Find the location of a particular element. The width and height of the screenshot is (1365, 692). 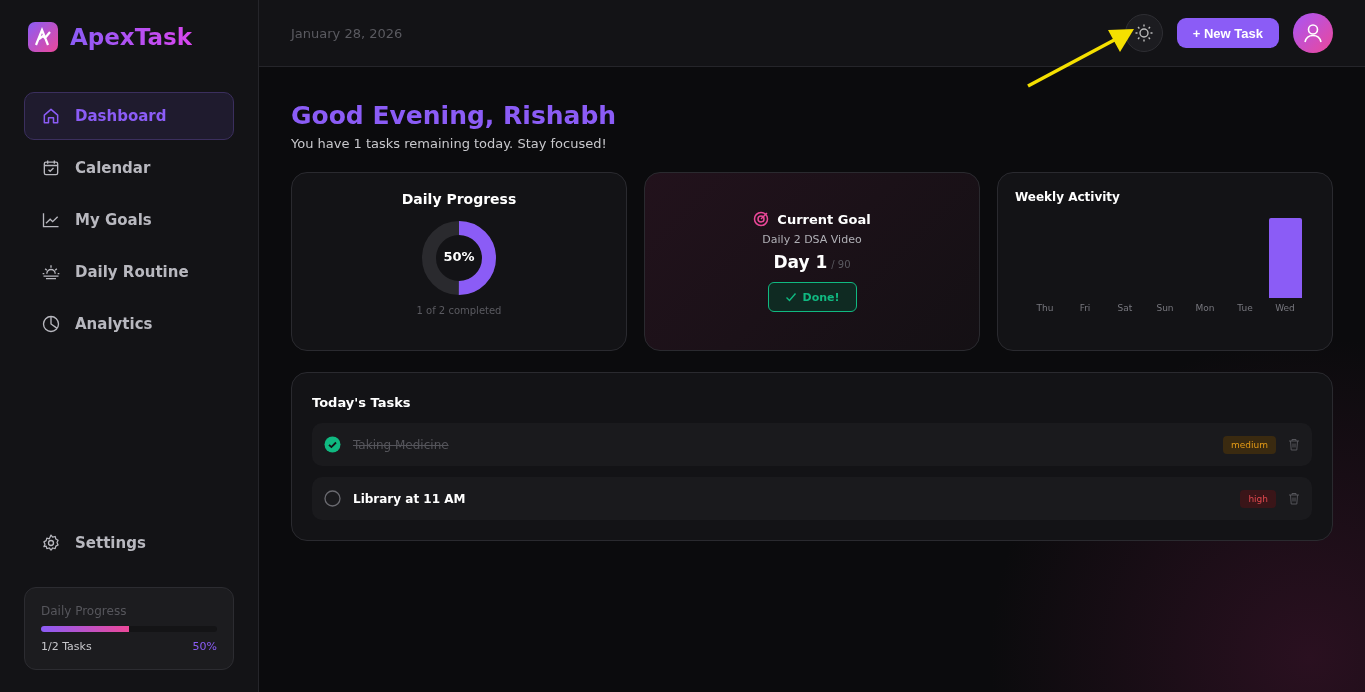

checkbox-circle-icon is located at coordinates (332, 498).